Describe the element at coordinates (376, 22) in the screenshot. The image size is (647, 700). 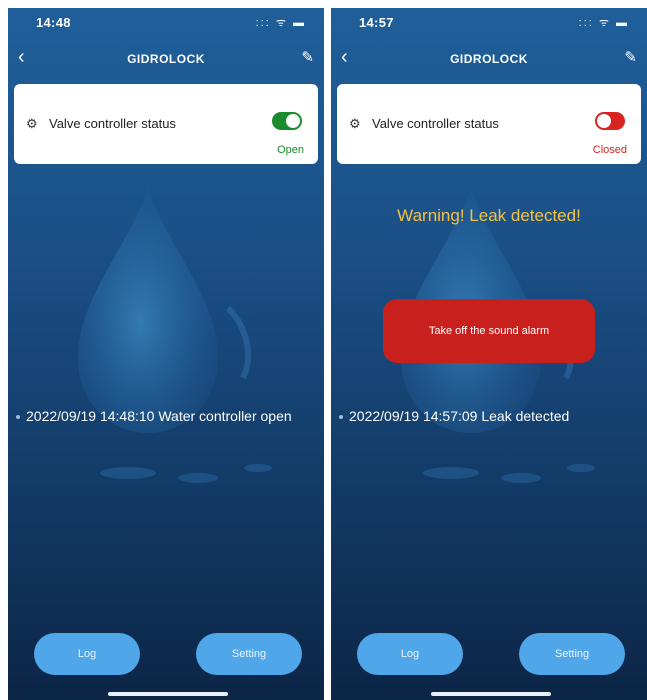
I see `status-time: 14:57` at that location.